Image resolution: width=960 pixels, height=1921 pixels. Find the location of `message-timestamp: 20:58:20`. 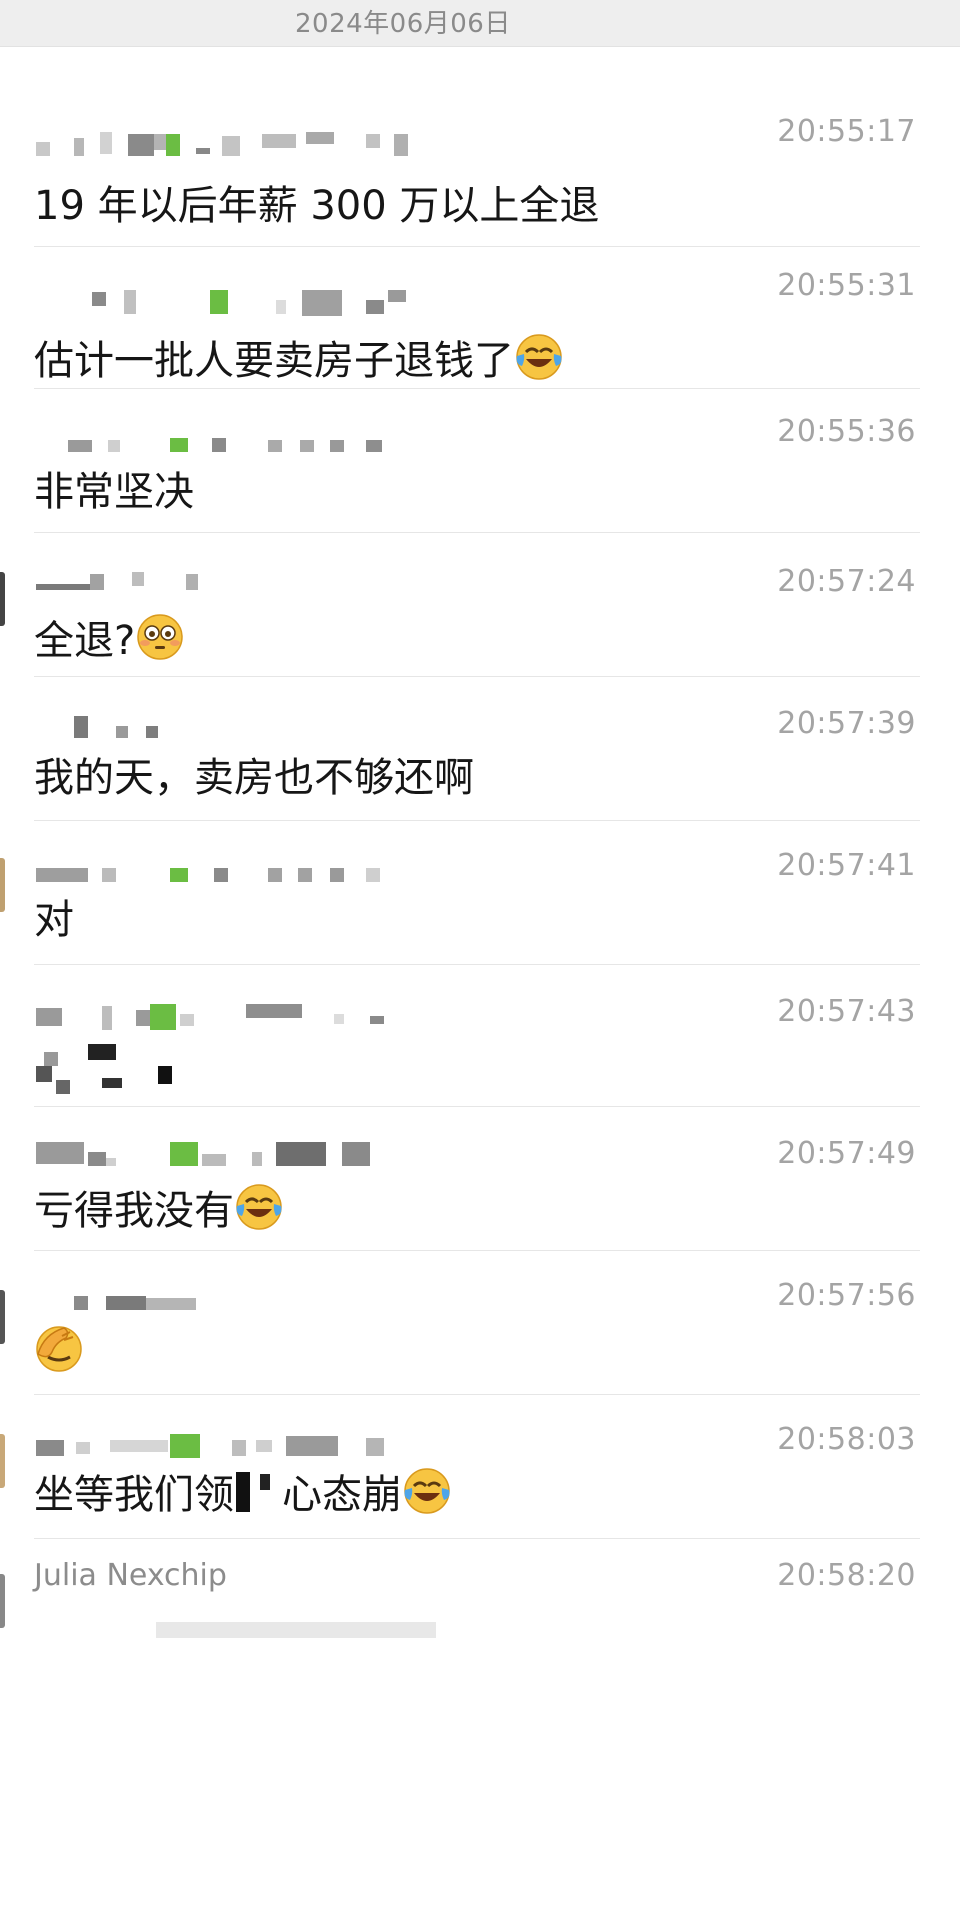

message-timestamp: 20:58:20 is located at coordinates (846, 1575).